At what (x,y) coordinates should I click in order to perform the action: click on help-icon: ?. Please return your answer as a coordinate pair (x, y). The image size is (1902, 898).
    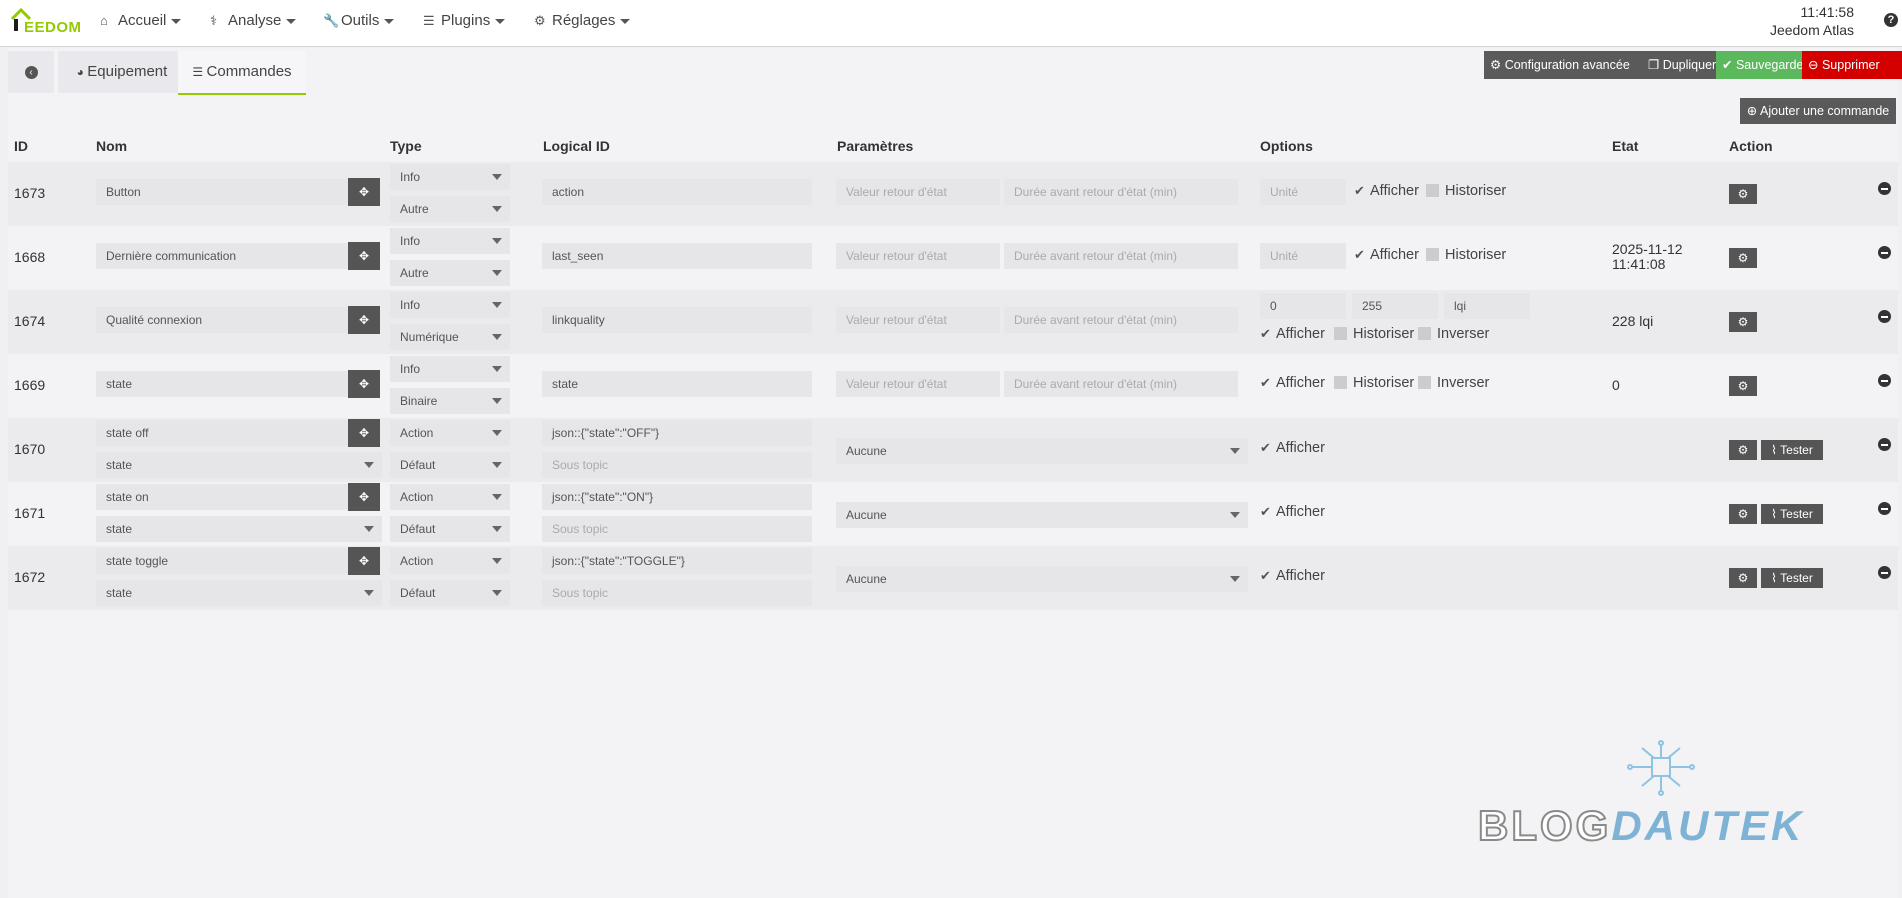
    Looking at the image, I should click on (1891, 20).